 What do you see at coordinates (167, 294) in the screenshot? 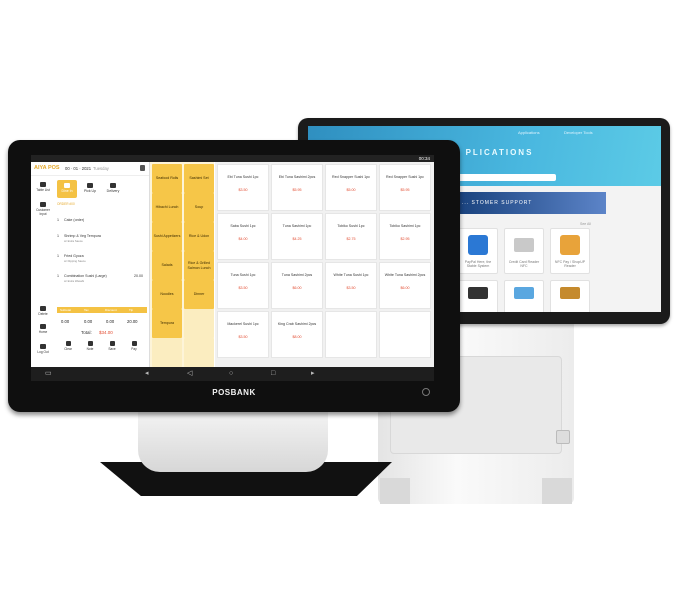
I see `category-button: Noodles` at bounding box center [167, 294].